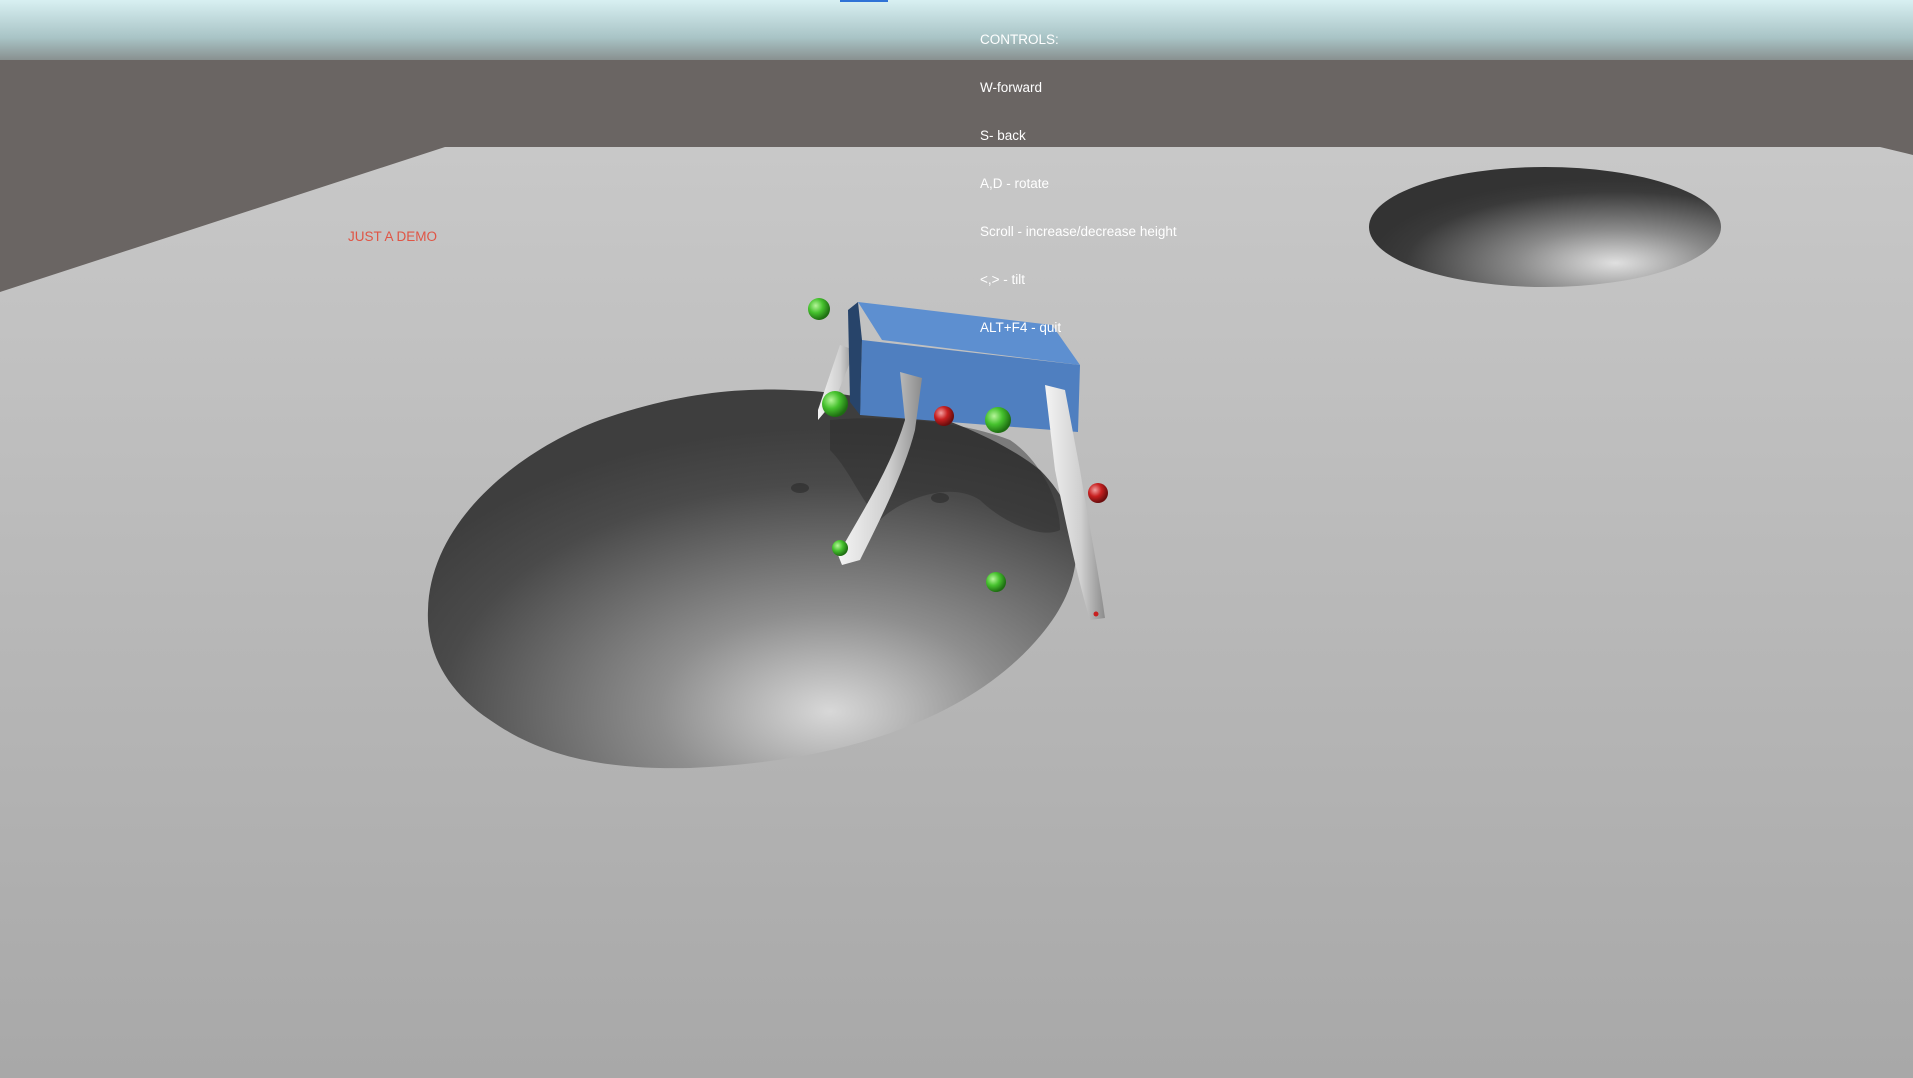  What do you see at coordinates (1003, 279) in the screenshot?
I see `control-line-tilt: <,> - tilt` at bounding box center [1003, 279].